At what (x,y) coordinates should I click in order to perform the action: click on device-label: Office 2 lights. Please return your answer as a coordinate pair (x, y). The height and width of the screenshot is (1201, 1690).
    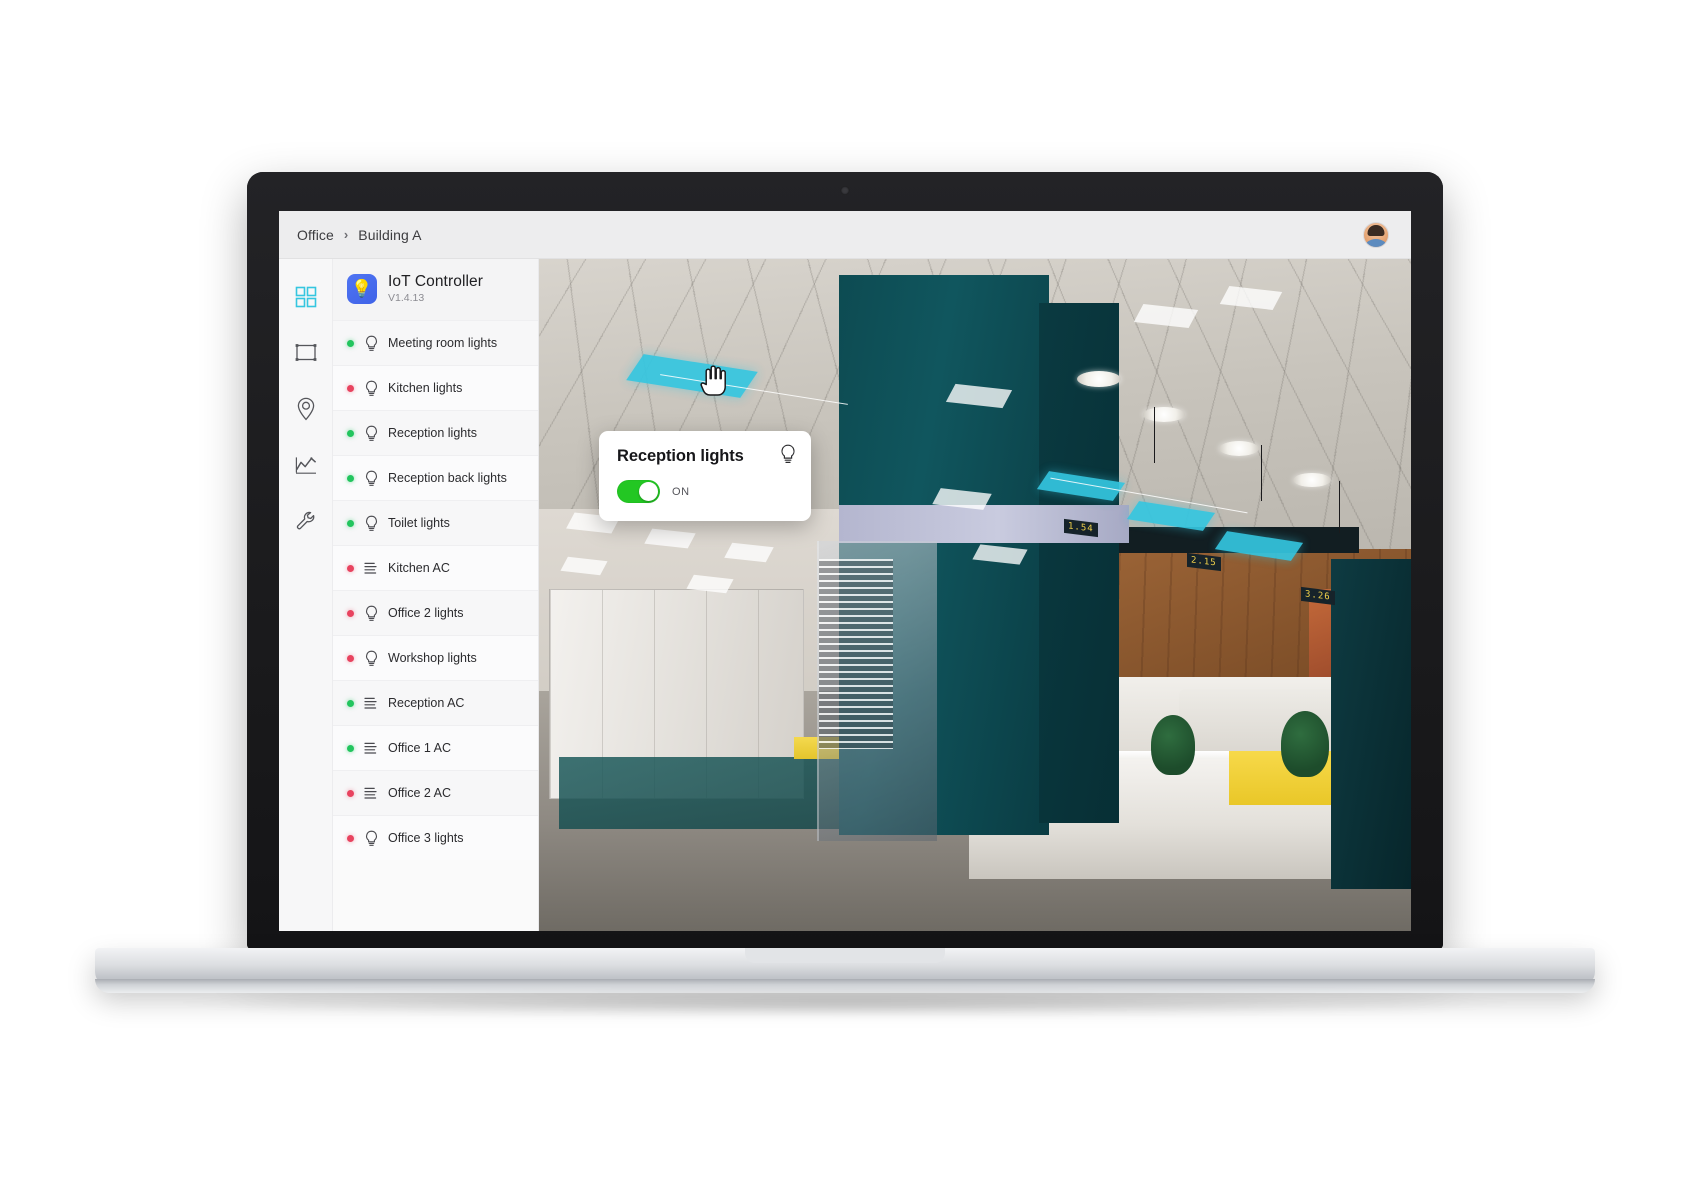
    Looking at the image, I should click on (426, 613).